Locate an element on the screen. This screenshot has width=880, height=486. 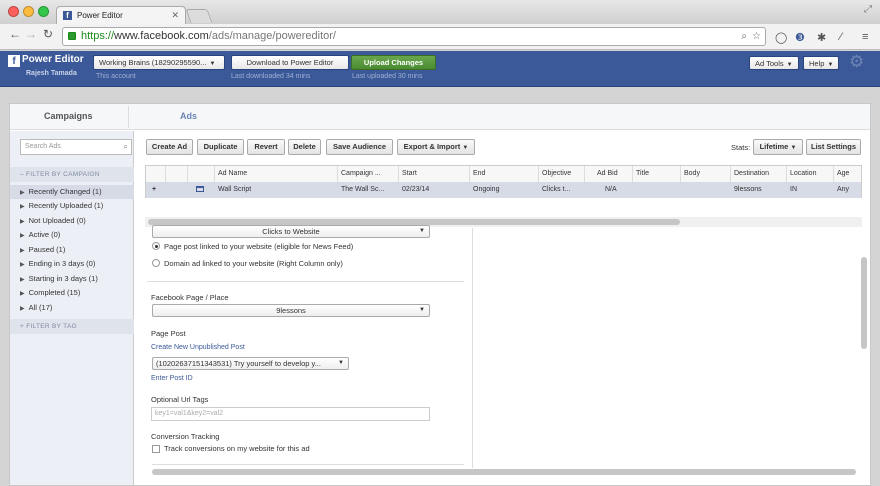
divider is located at coordinates (305, 281).